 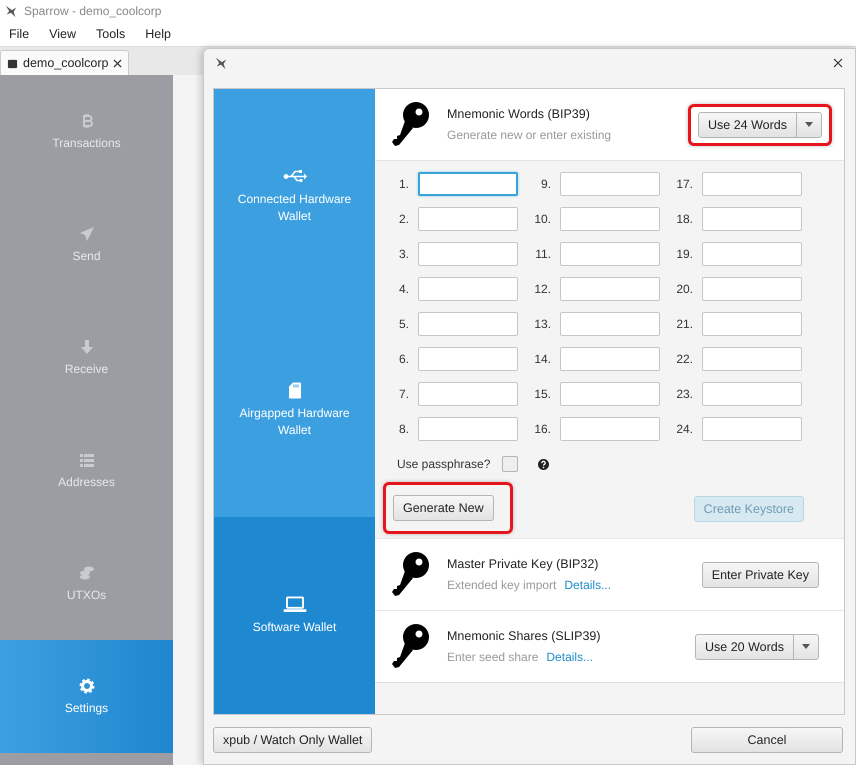 I want to click on word-number: 13., so click(x=542, y=324).